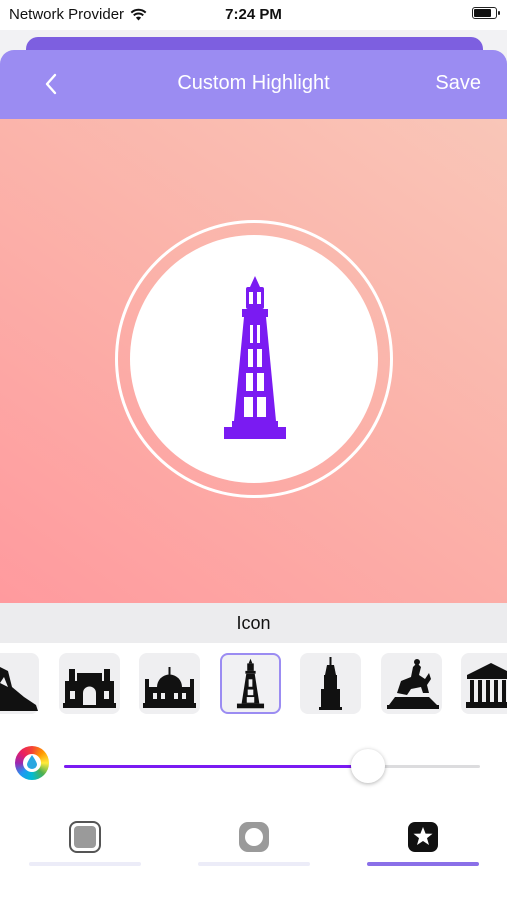 Image resolution: width=507 pixels, height=900 pixels. Describe the element at coordinates (253, 15) in the screenshot. I see `status-bar: Network Provider 7:24 PM` at that location.